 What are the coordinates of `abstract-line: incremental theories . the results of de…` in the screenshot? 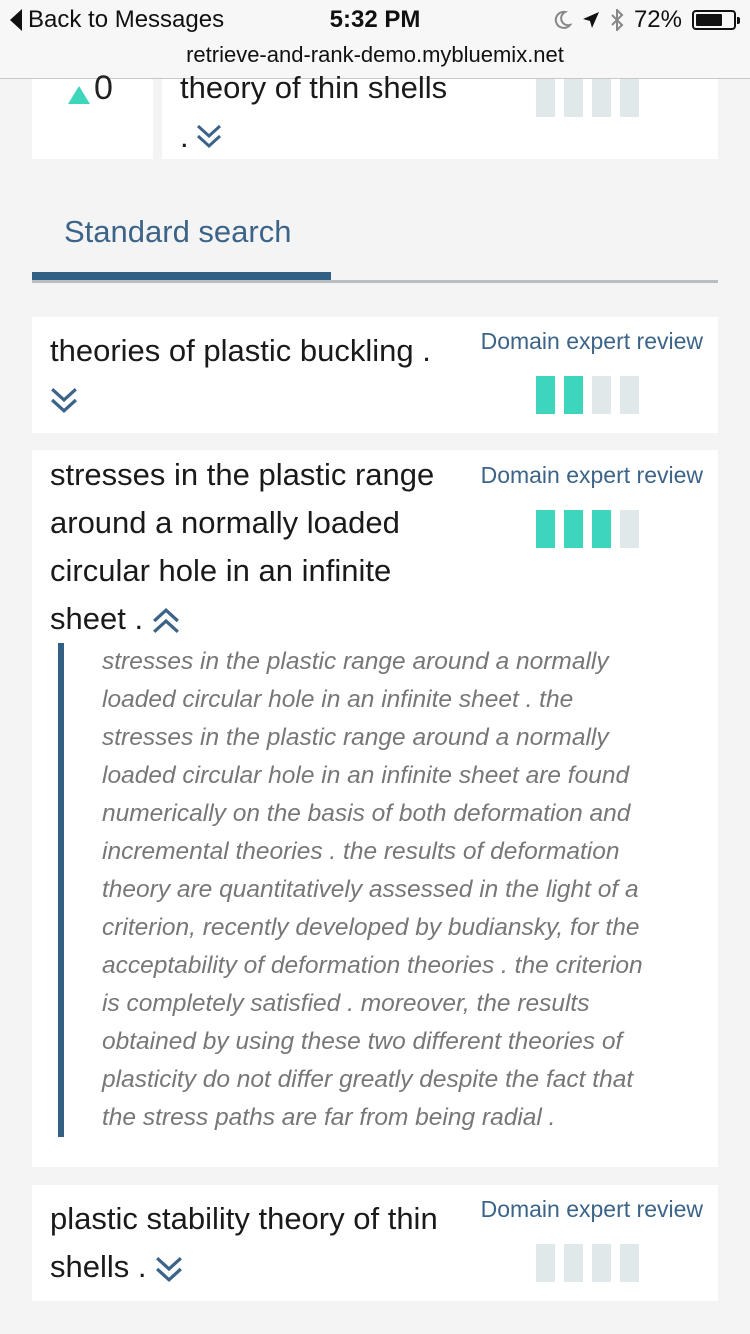 It's located at (361, 851).